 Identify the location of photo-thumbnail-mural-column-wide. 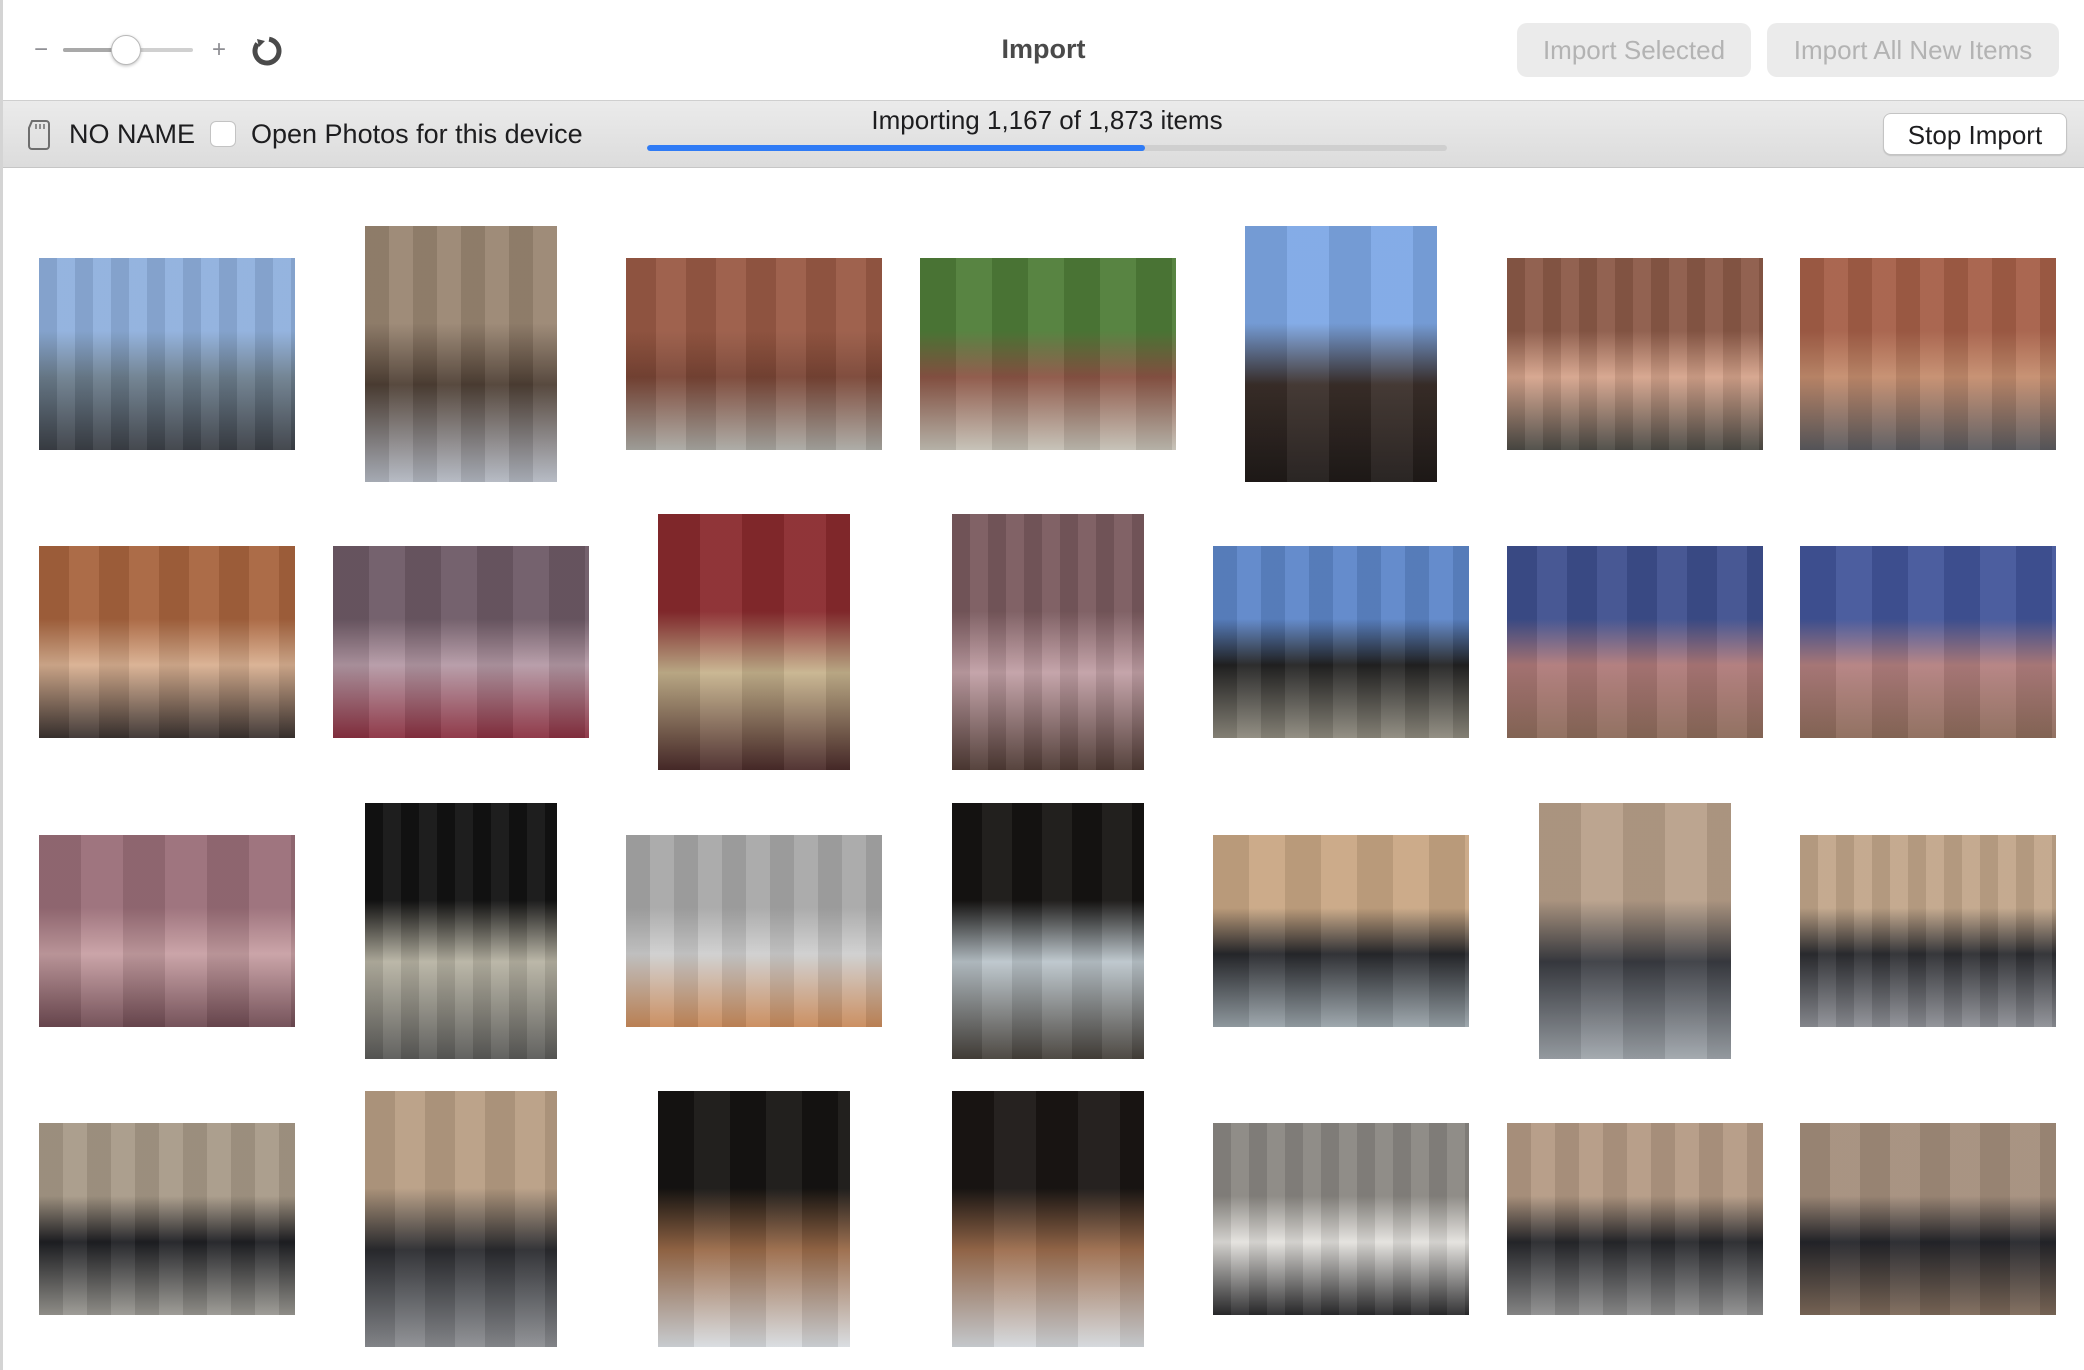
(1635, 931).